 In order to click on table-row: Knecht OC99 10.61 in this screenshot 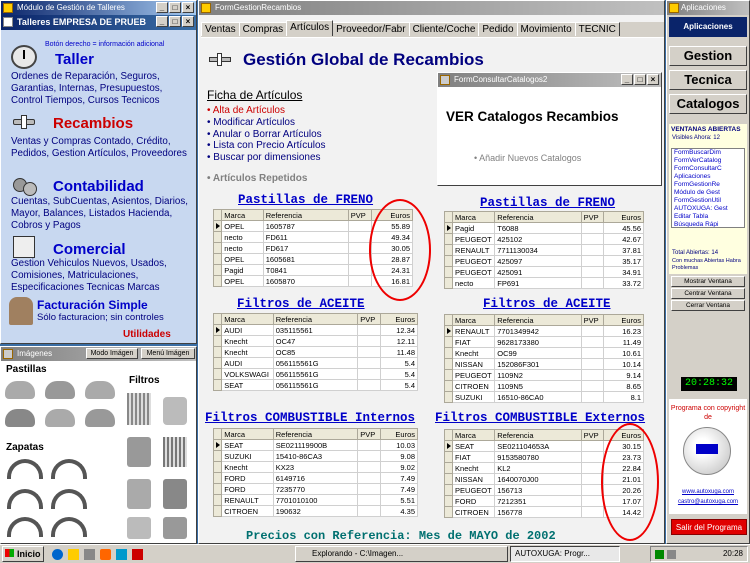, I will do `click(544, 353)`.